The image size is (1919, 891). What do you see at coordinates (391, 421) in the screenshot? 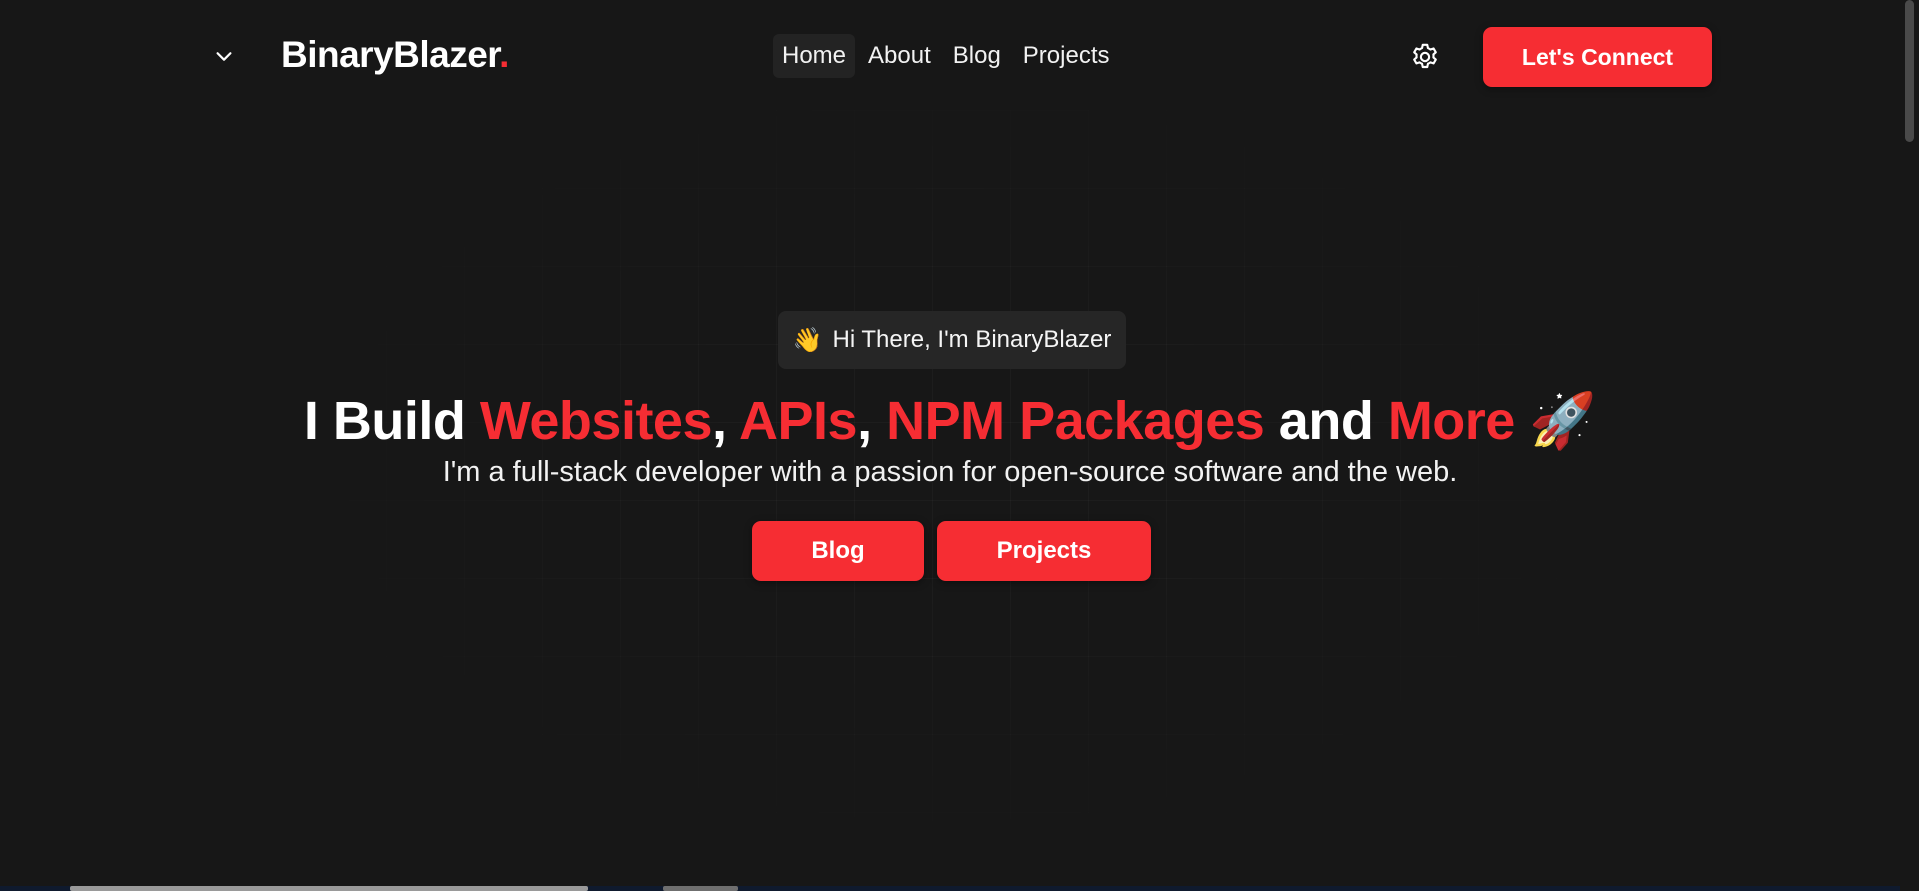
I see `headline-prefix: I Build` at bounding box center [391, 421].